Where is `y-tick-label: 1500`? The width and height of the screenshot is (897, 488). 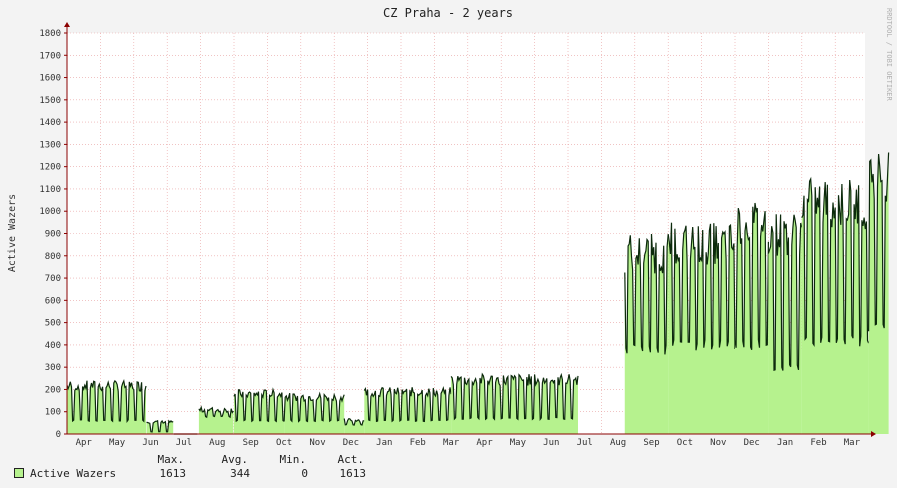 y-tick-label: 1500 is located at coordinates (50, 101).